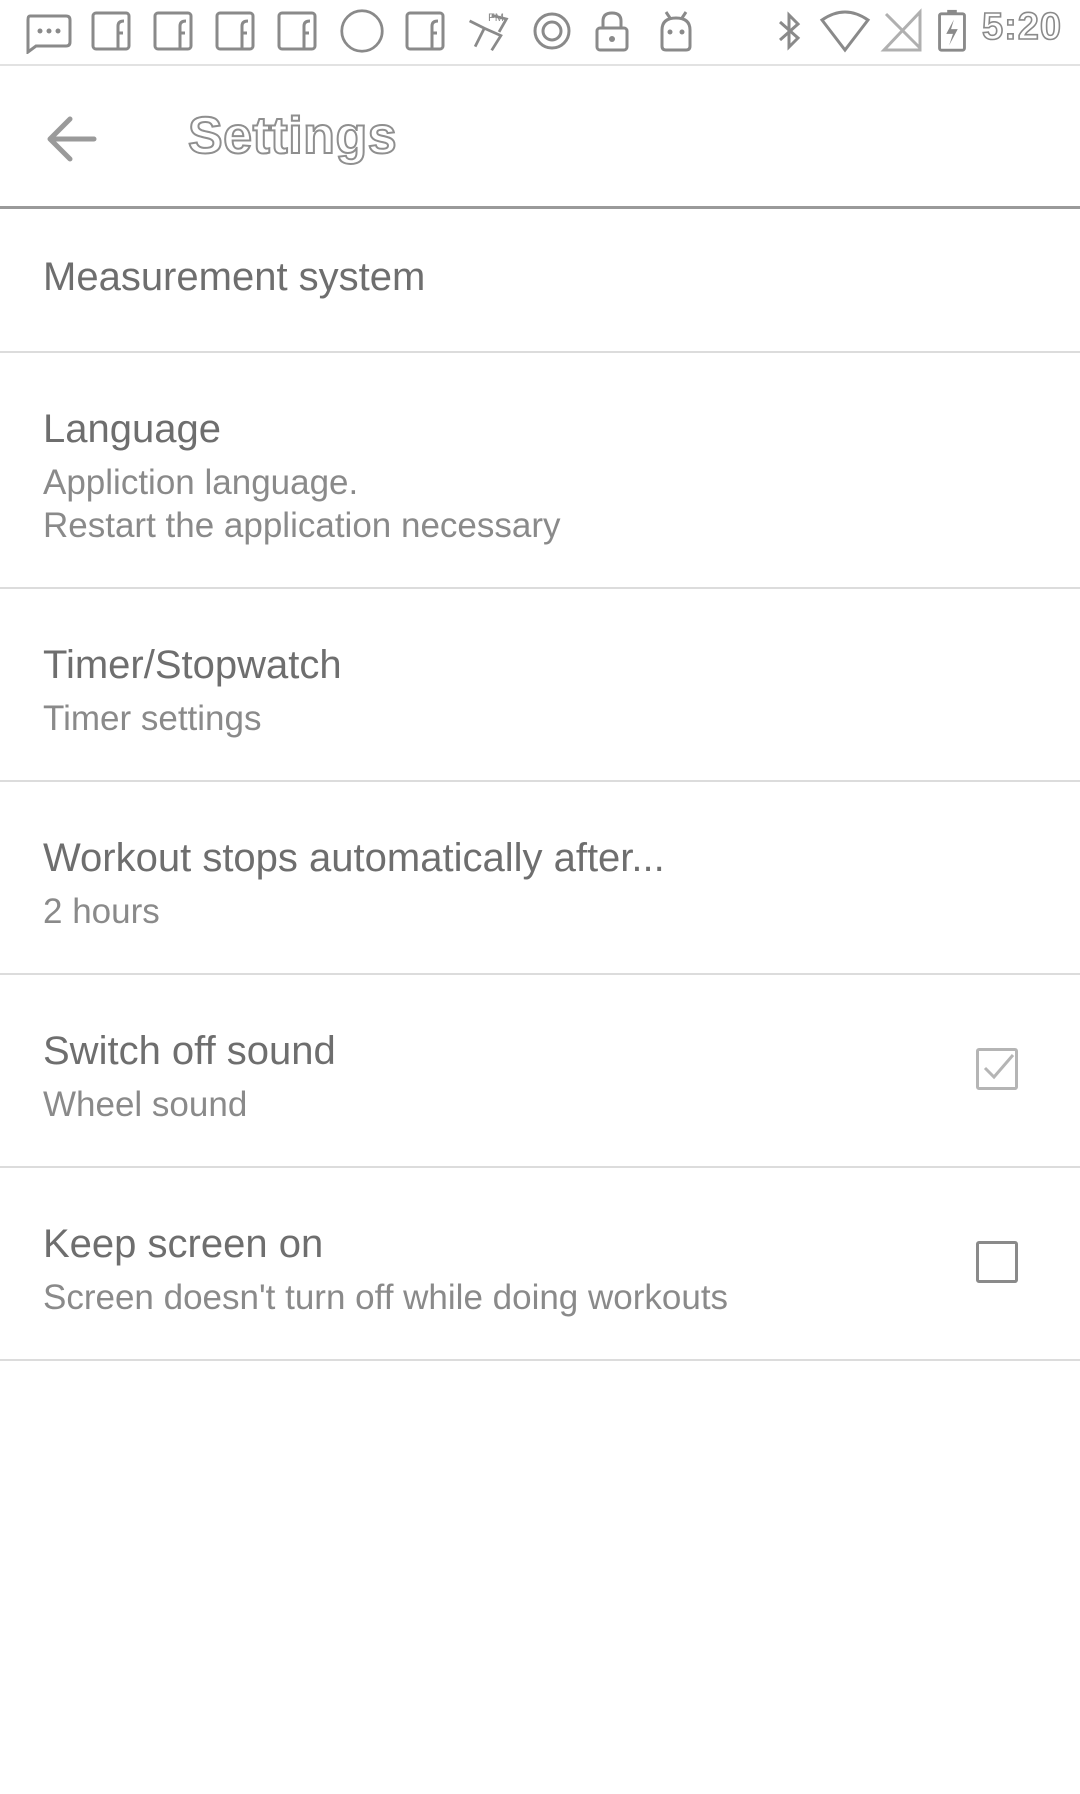  I want to click on vpn-icon, so click(552, 31).